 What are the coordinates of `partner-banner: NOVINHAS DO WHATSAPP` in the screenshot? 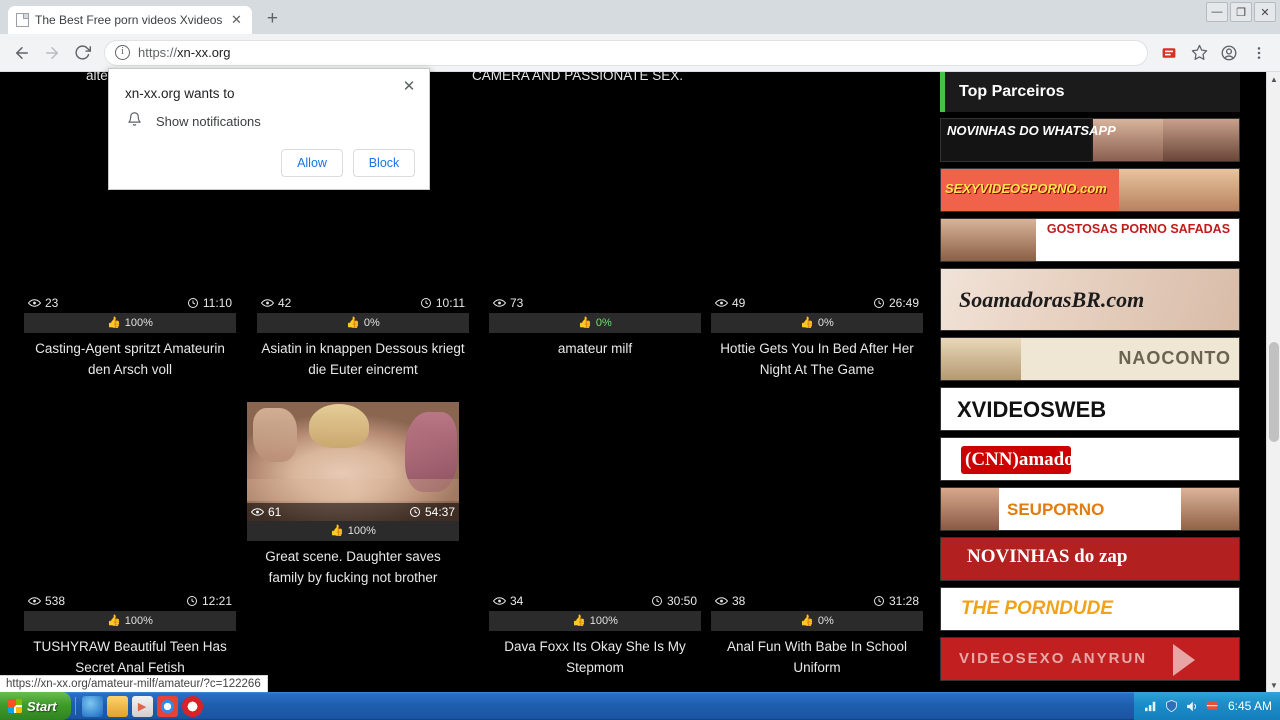 It's located at (1090, 140).